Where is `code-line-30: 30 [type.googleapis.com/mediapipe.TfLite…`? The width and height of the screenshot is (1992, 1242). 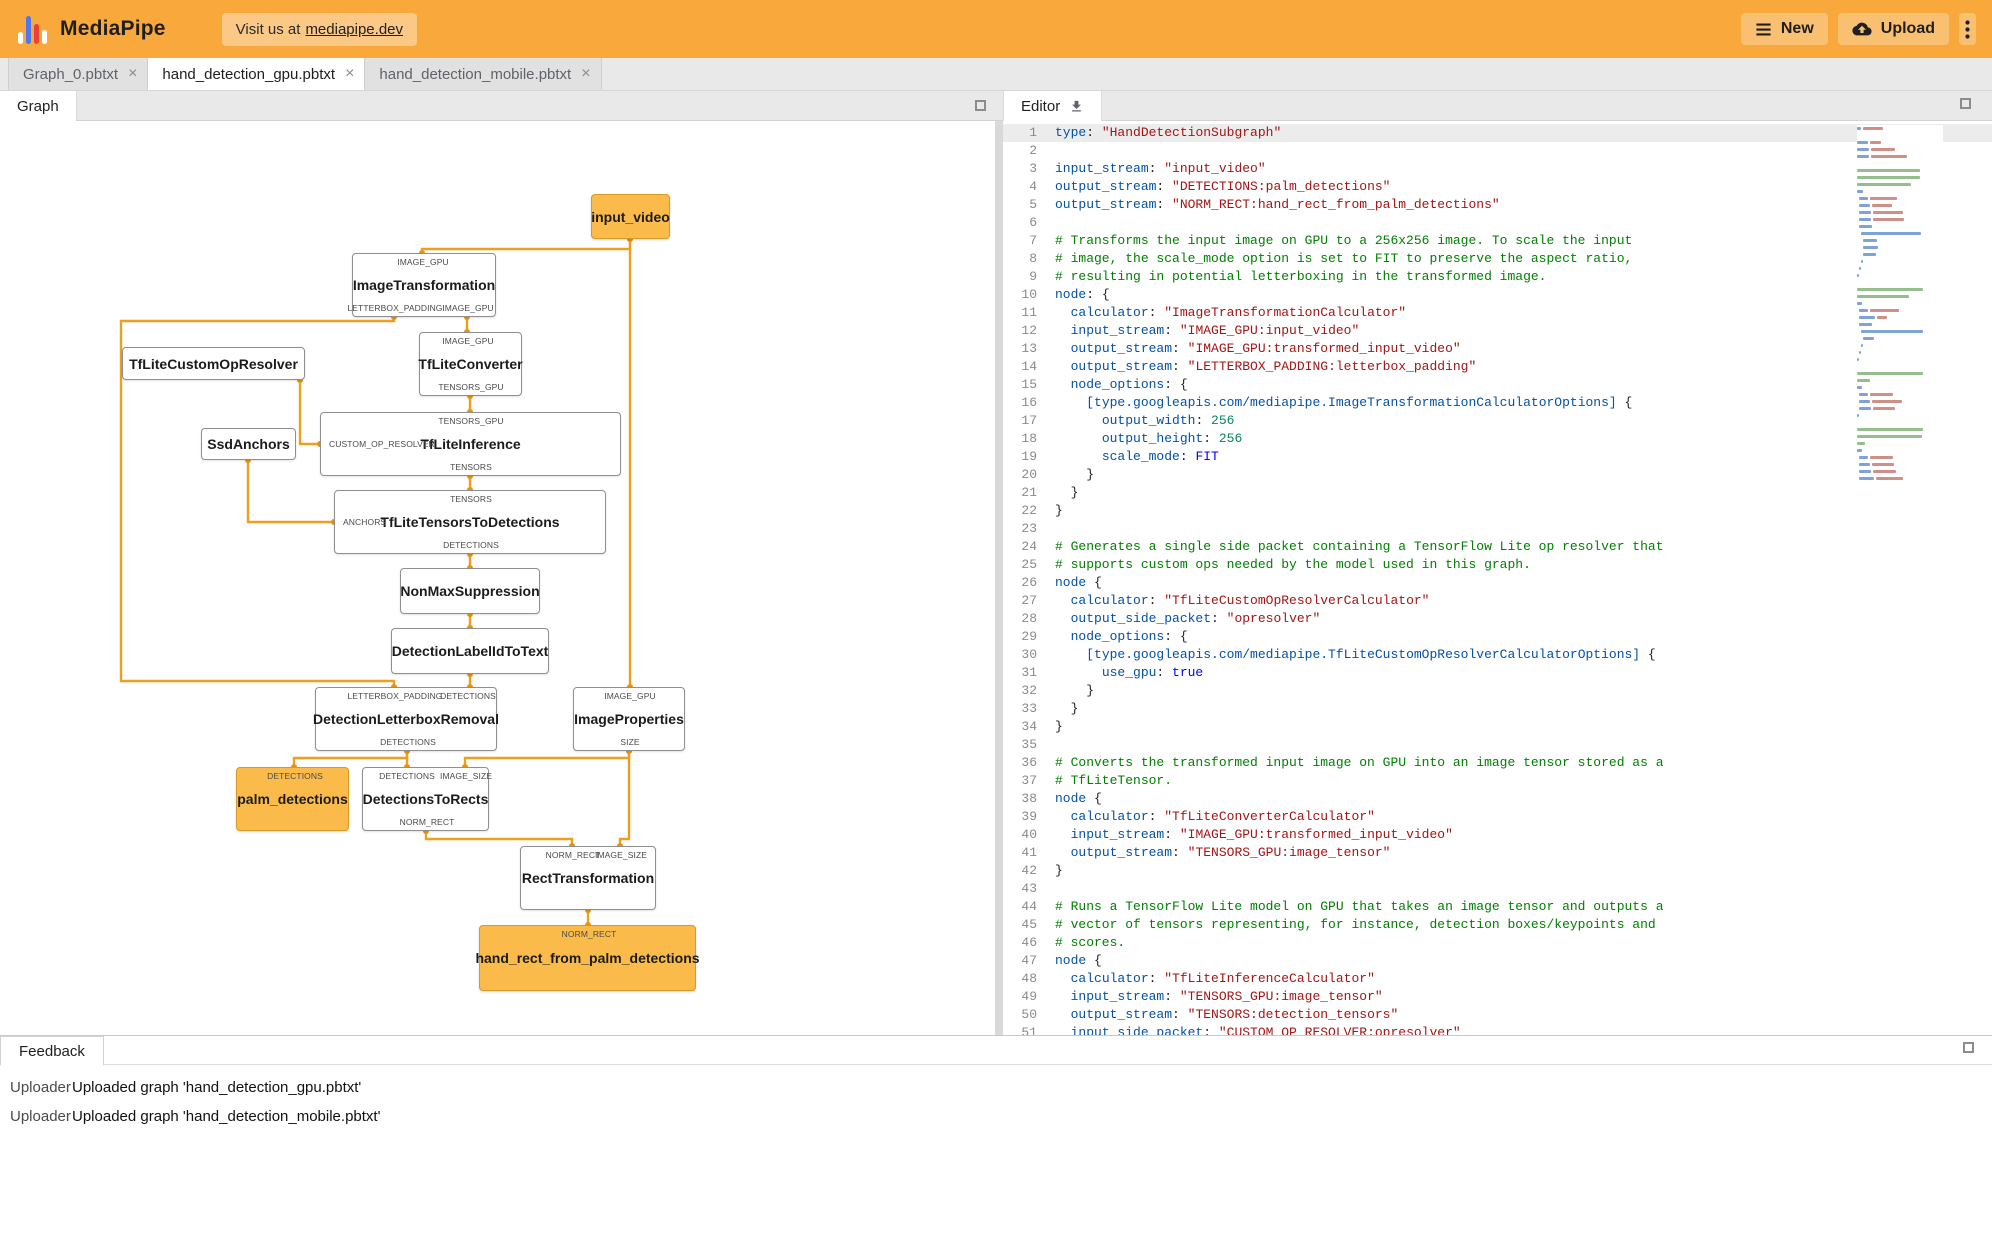
code-line-30: 30 [type.googleapis.com/mediapipe.TfLite… is located at coordinates (1497, 655).